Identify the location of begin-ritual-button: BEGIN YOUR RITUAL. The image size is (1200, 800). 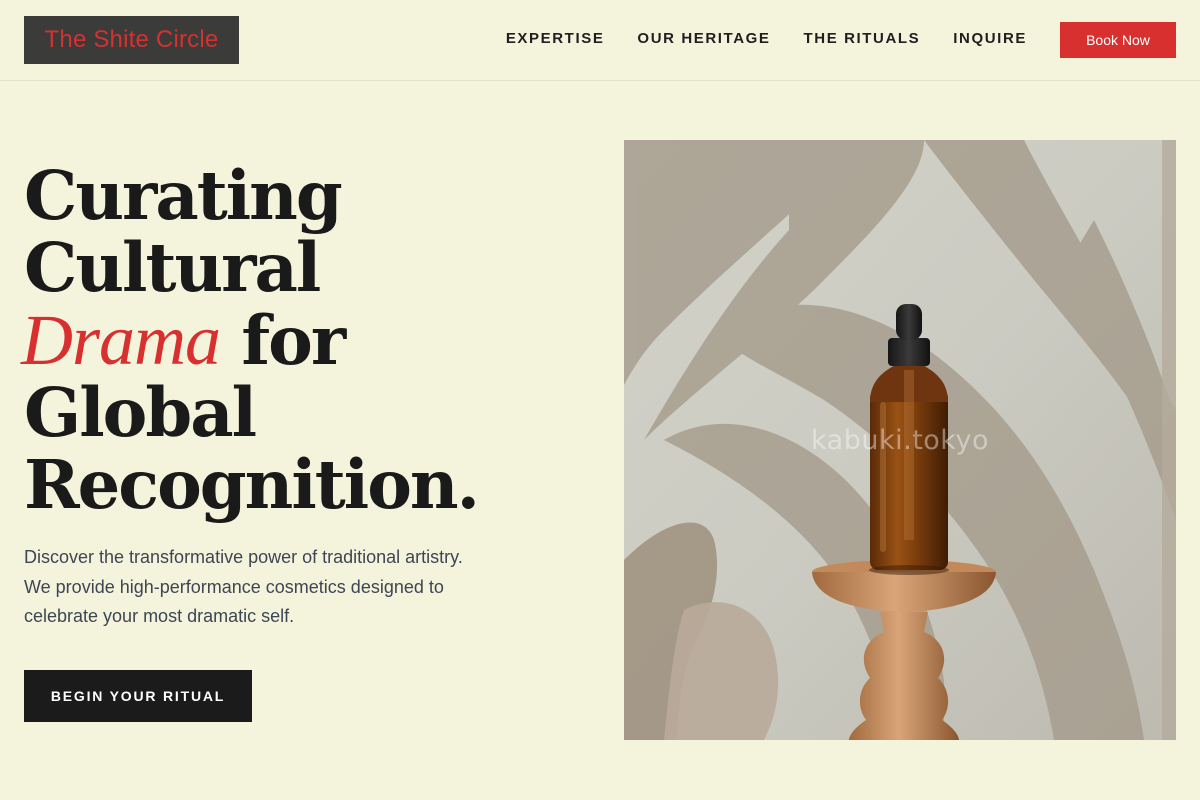
(138, 696).